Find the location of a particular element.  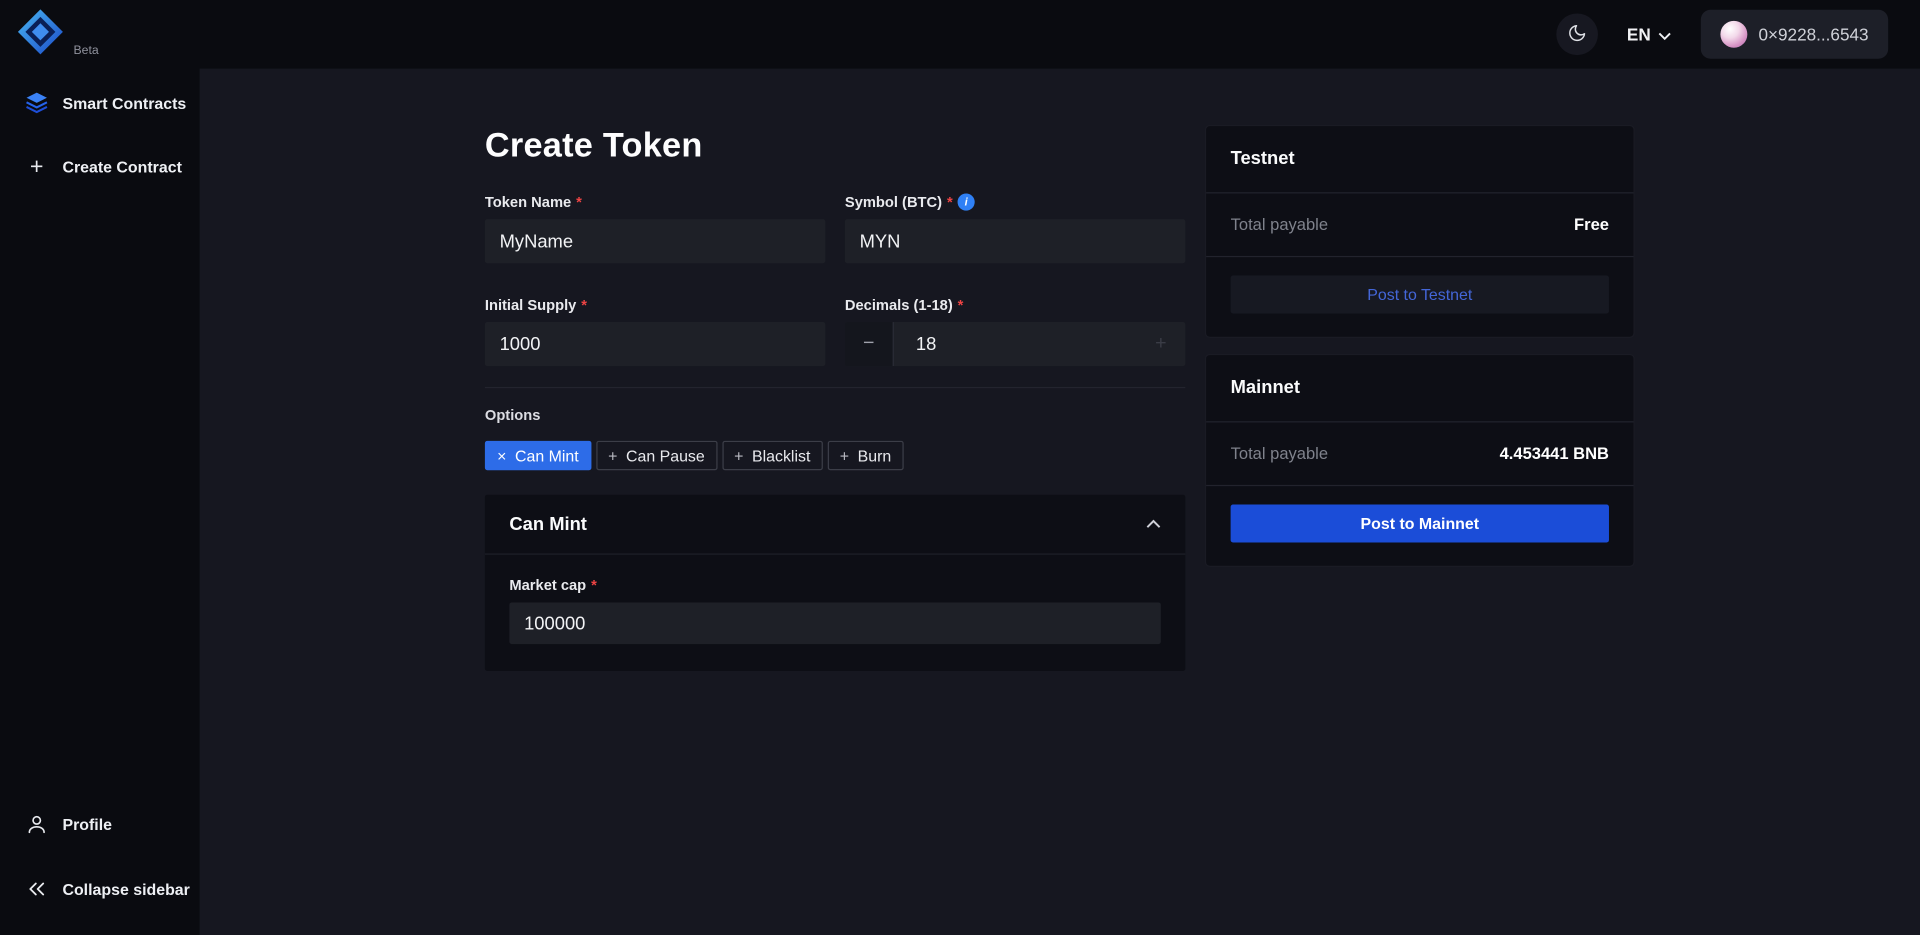

info-icon: i is located at coordinates (966, 202).